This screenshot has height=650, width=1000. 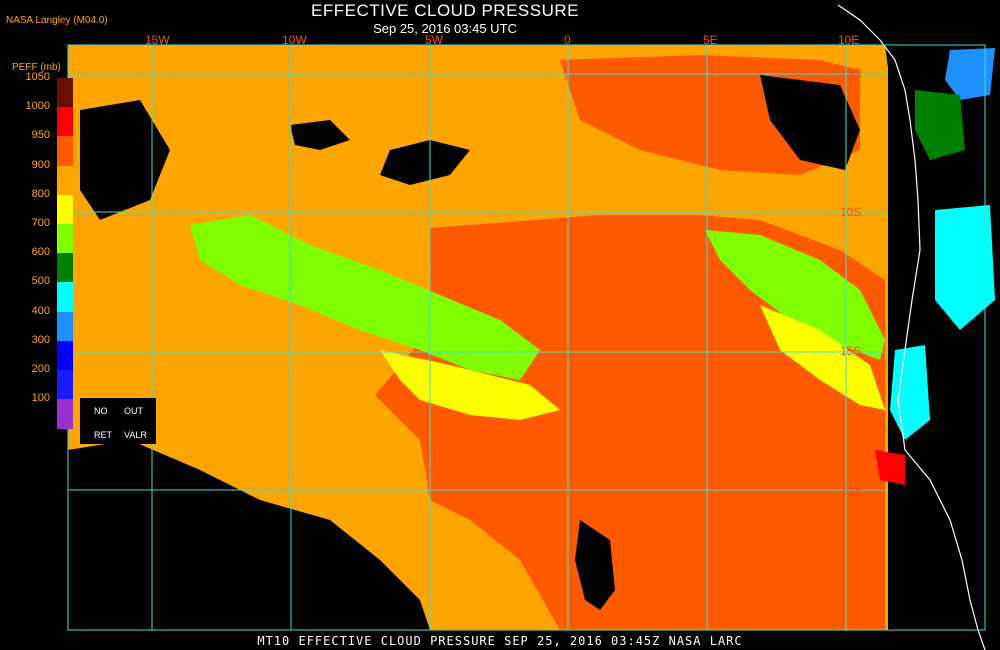 I want to click on lon-label-5e: 5E, so click(x=710, y=40).